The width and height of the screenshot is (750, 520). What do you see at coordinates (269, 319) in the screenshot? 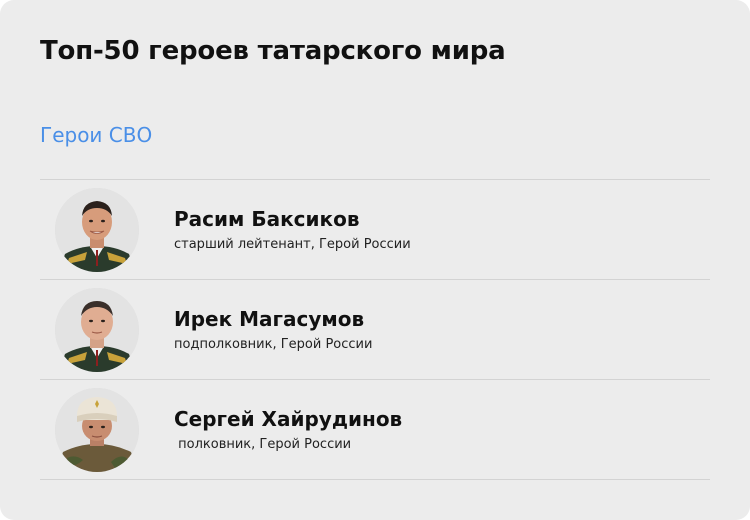
I see `hero-name: Ирек Магасумов` at bounding box center [269, 319].